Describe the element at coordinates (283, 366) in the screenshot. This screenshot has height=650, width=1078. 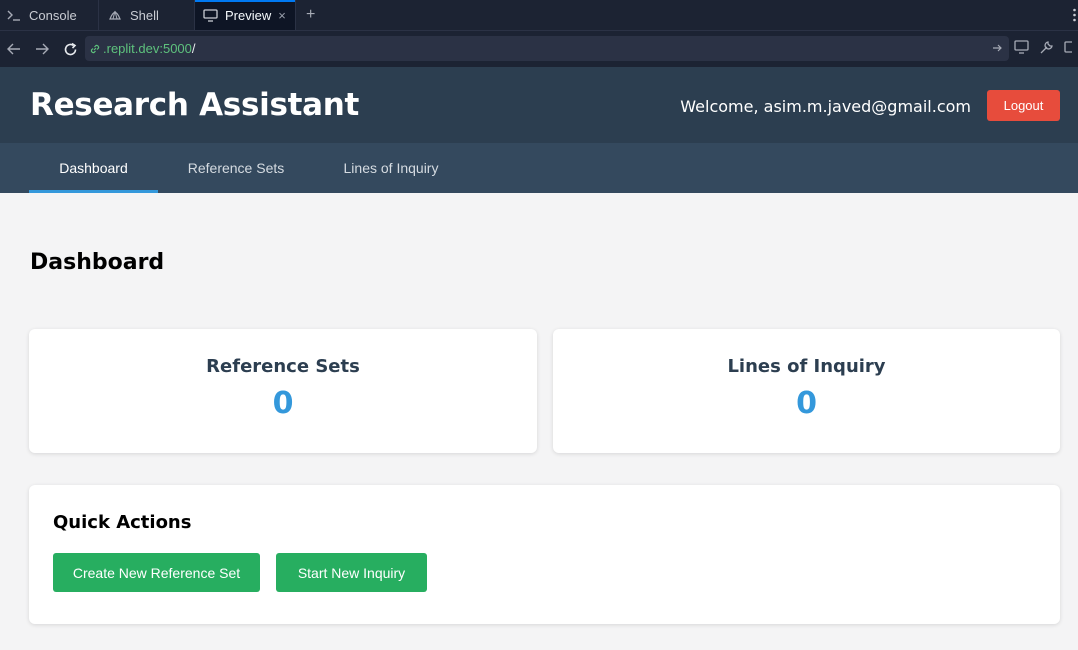
I see `stat-label: Reference Sets` at that location.